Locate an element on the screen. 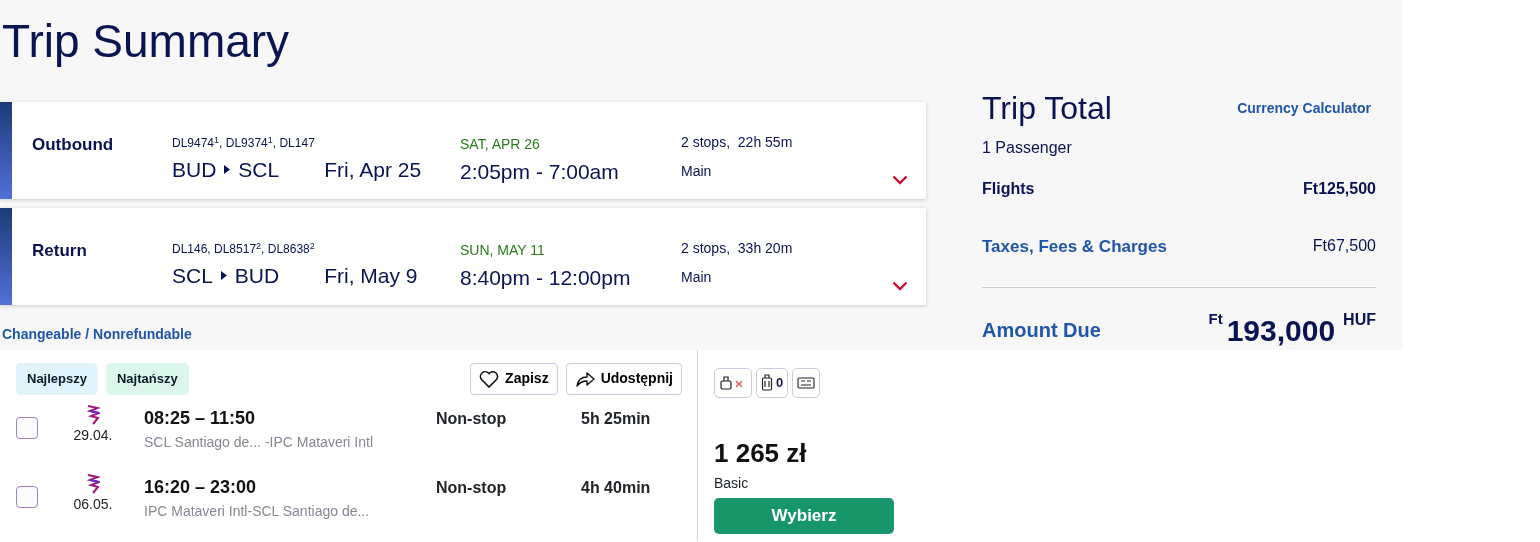 The width and height of the screenshot is (1540, 542). select-button: Wybierz is located at coordinates (804, 516).